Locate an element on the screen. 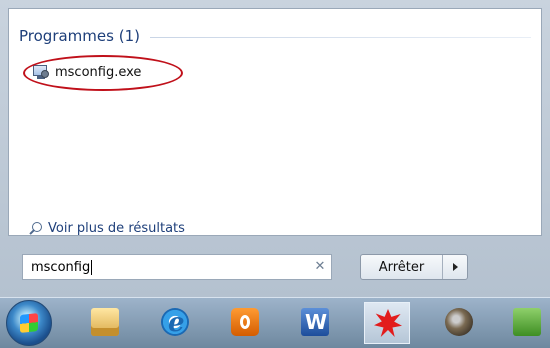 The width and height of the screenshot is (550, 348). media-player-icon is located at coordinates (245, 322).